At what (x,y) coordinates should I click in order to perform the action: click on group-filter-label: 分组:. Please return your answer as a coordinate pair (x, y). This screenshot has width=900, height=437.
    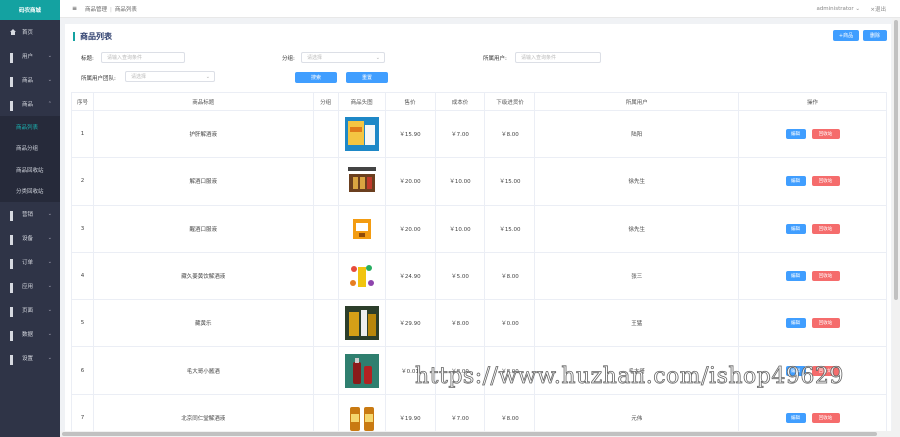
    Looking at the image, I should click on (288, 59).